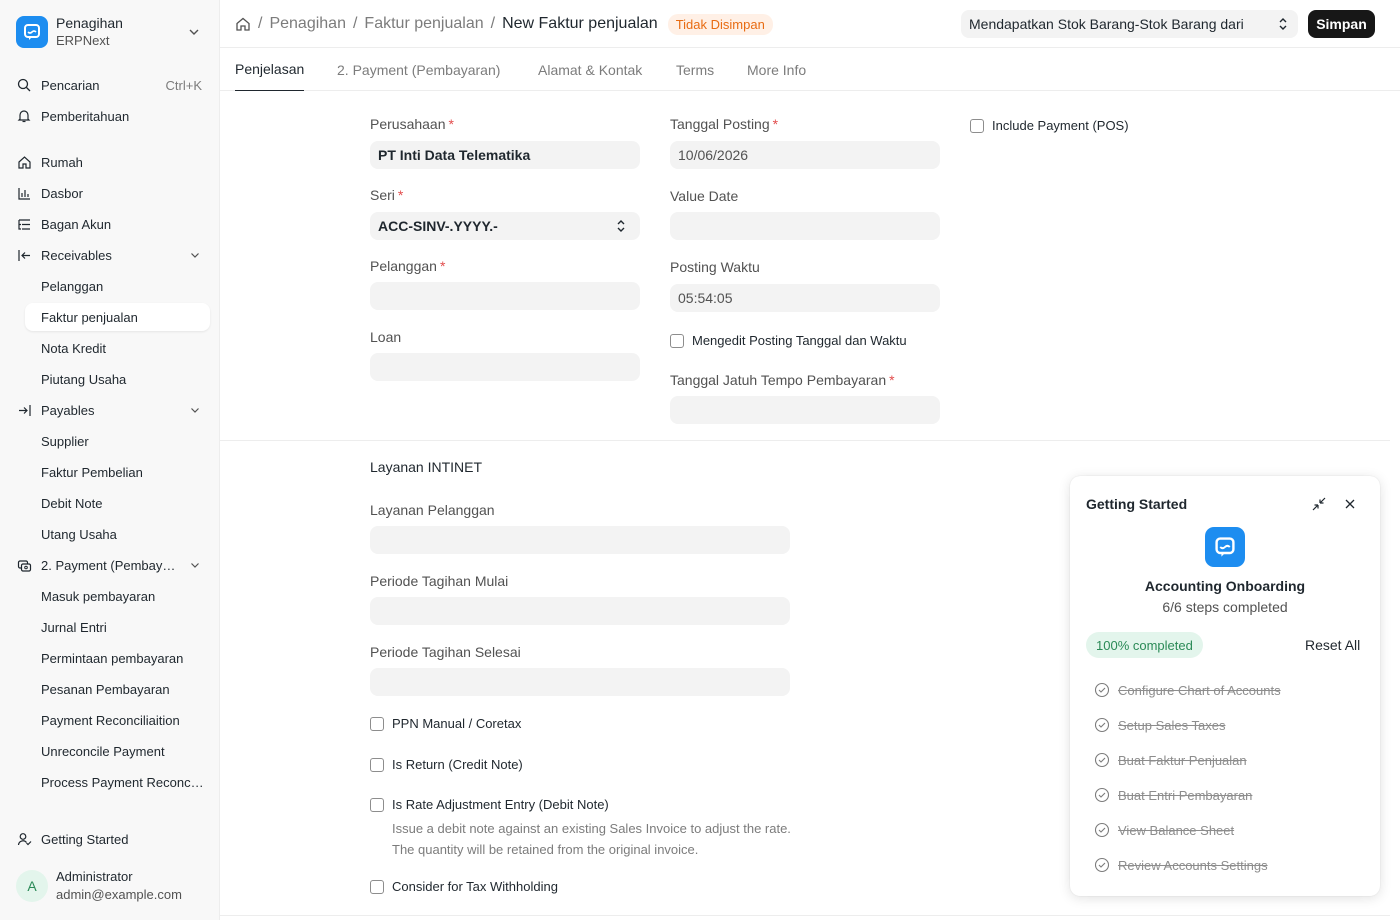  Describe the element at coordinates (1341, 24) in the screenshot. I see `save-button: Simpan` at that location.